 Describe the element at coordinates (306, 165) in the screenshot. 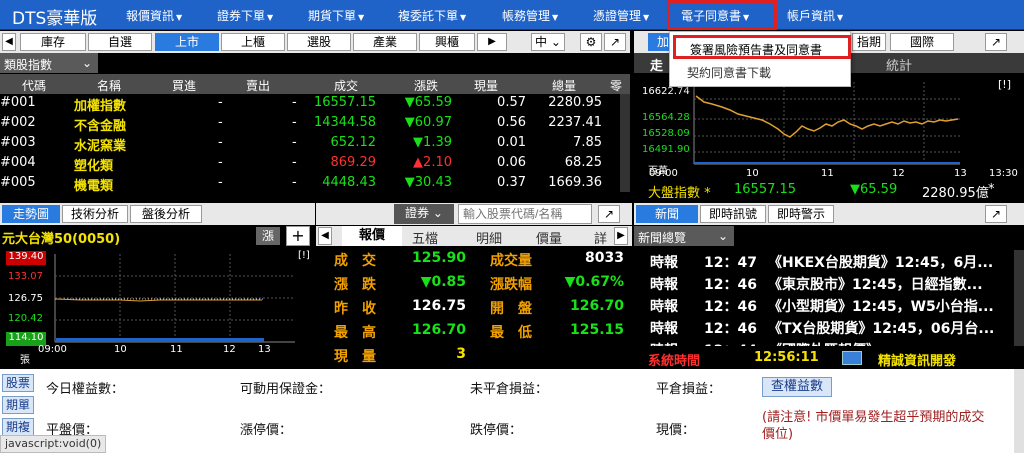

I see `quote-row: #004 塑化類 - -869.29 ▲2.10 0.06 68.25` at that location.